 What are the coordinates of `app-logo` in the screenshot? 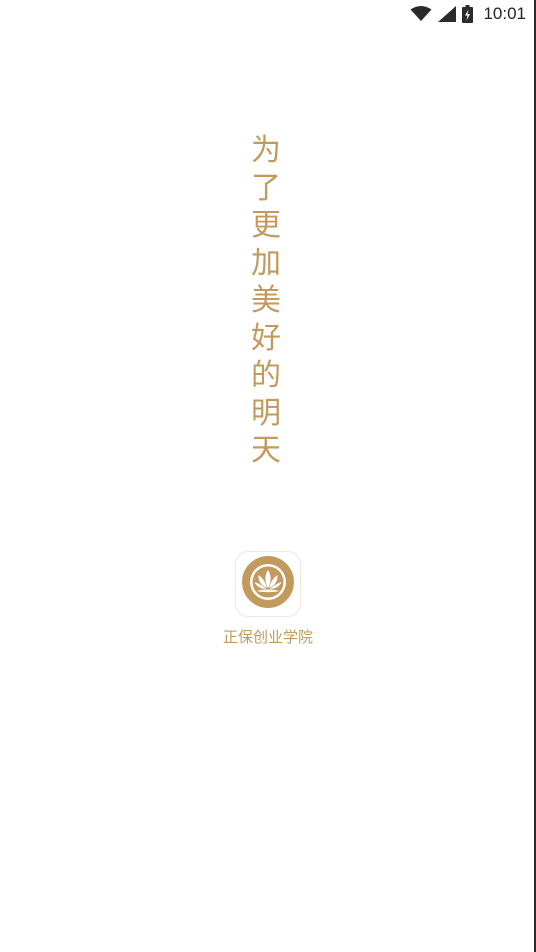 It's located at (268, 584).